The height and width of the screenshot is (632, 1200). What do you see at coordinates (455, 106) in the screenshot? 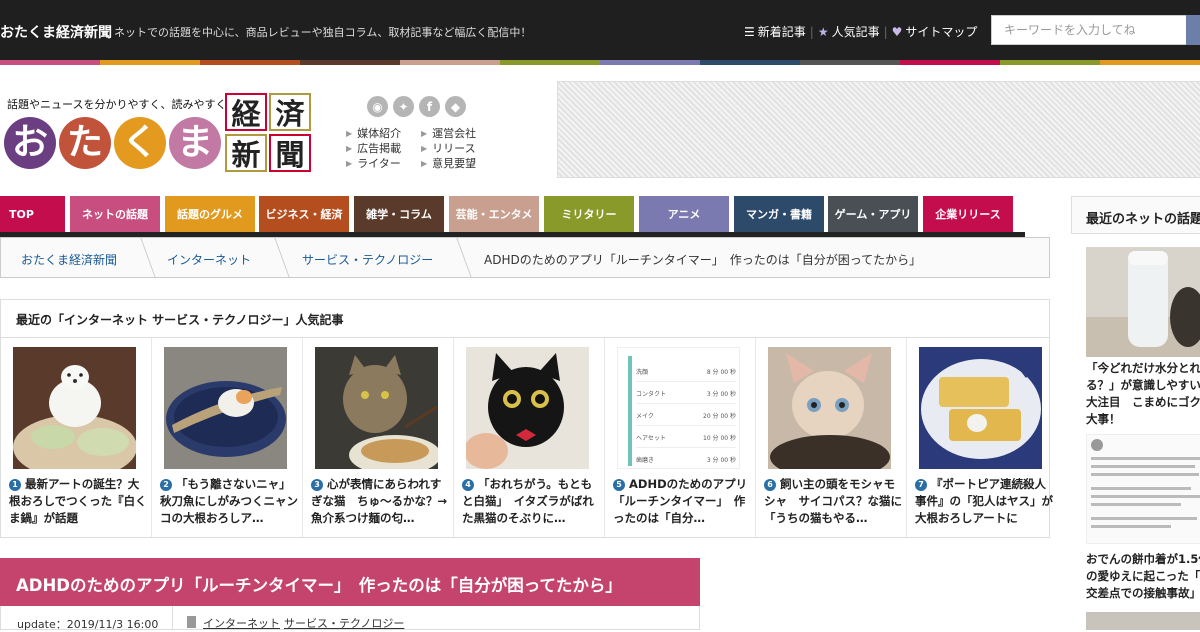
I see `feedly-icon: ◆` at bounding box center [455, 106].